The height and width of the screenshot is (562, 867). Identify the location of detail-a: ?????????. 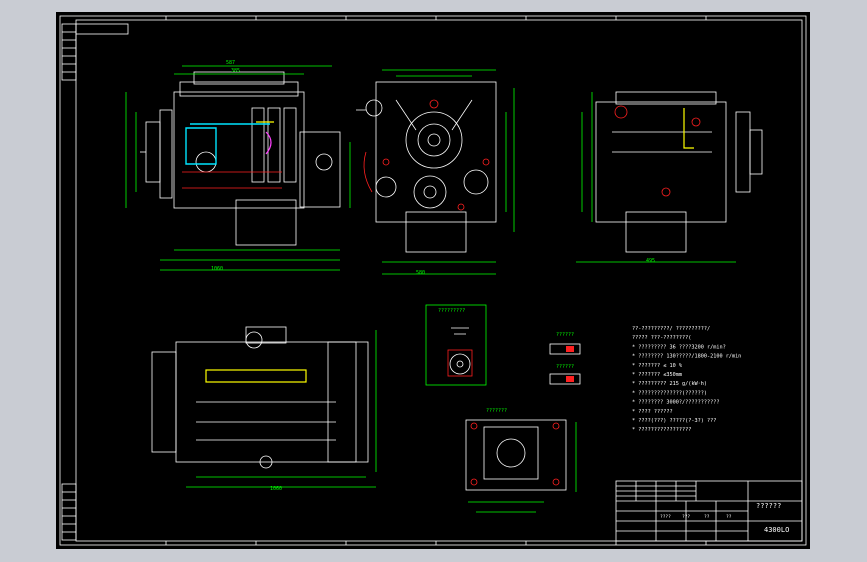
(456, 345).